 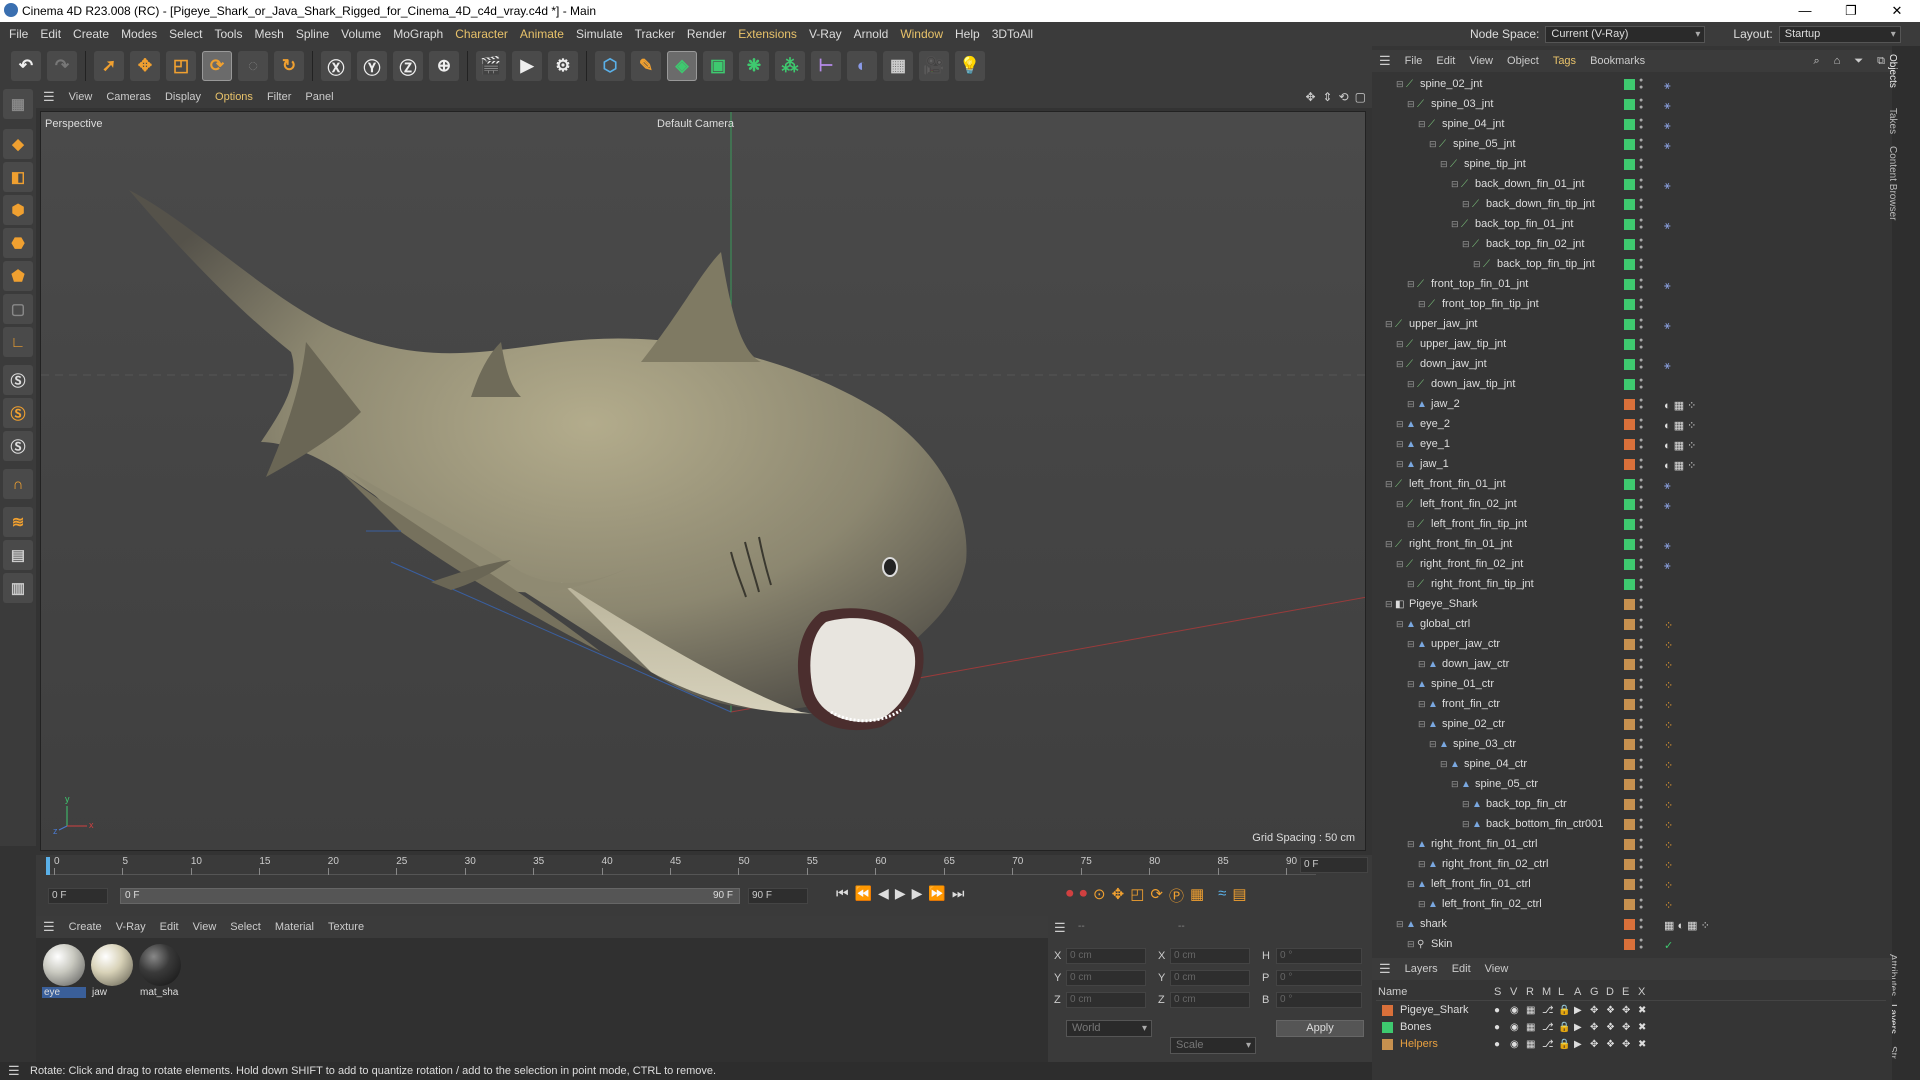 What do you see at coordinates (62, 66) in the screenshot?
I see `redo-icon: ↷` at bounding box center [62, 66].